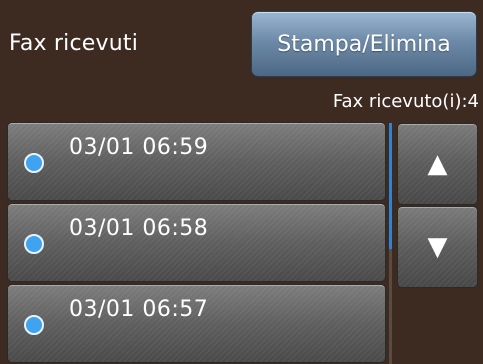  What do you see at coordinates (405, 101) in the screenshot?
I see `received-count-label: Fax ricevuto(i):4` at bounding box center [405, 101].